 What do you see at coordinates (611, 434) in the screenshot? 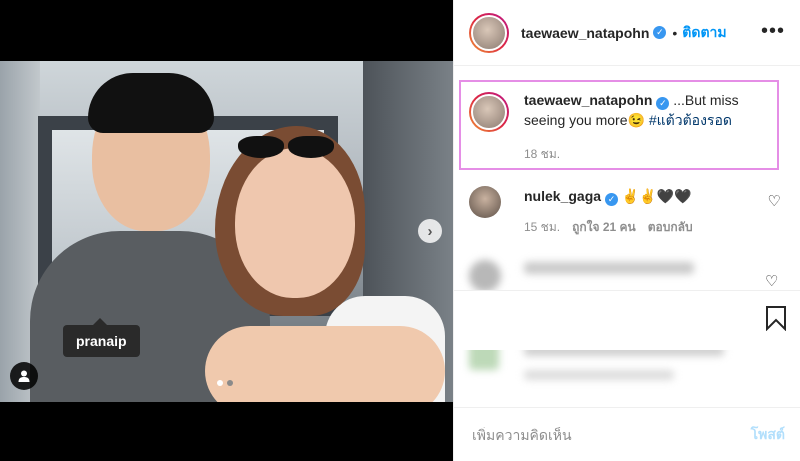
I see `comment-input` at bounding box center [611, 434].